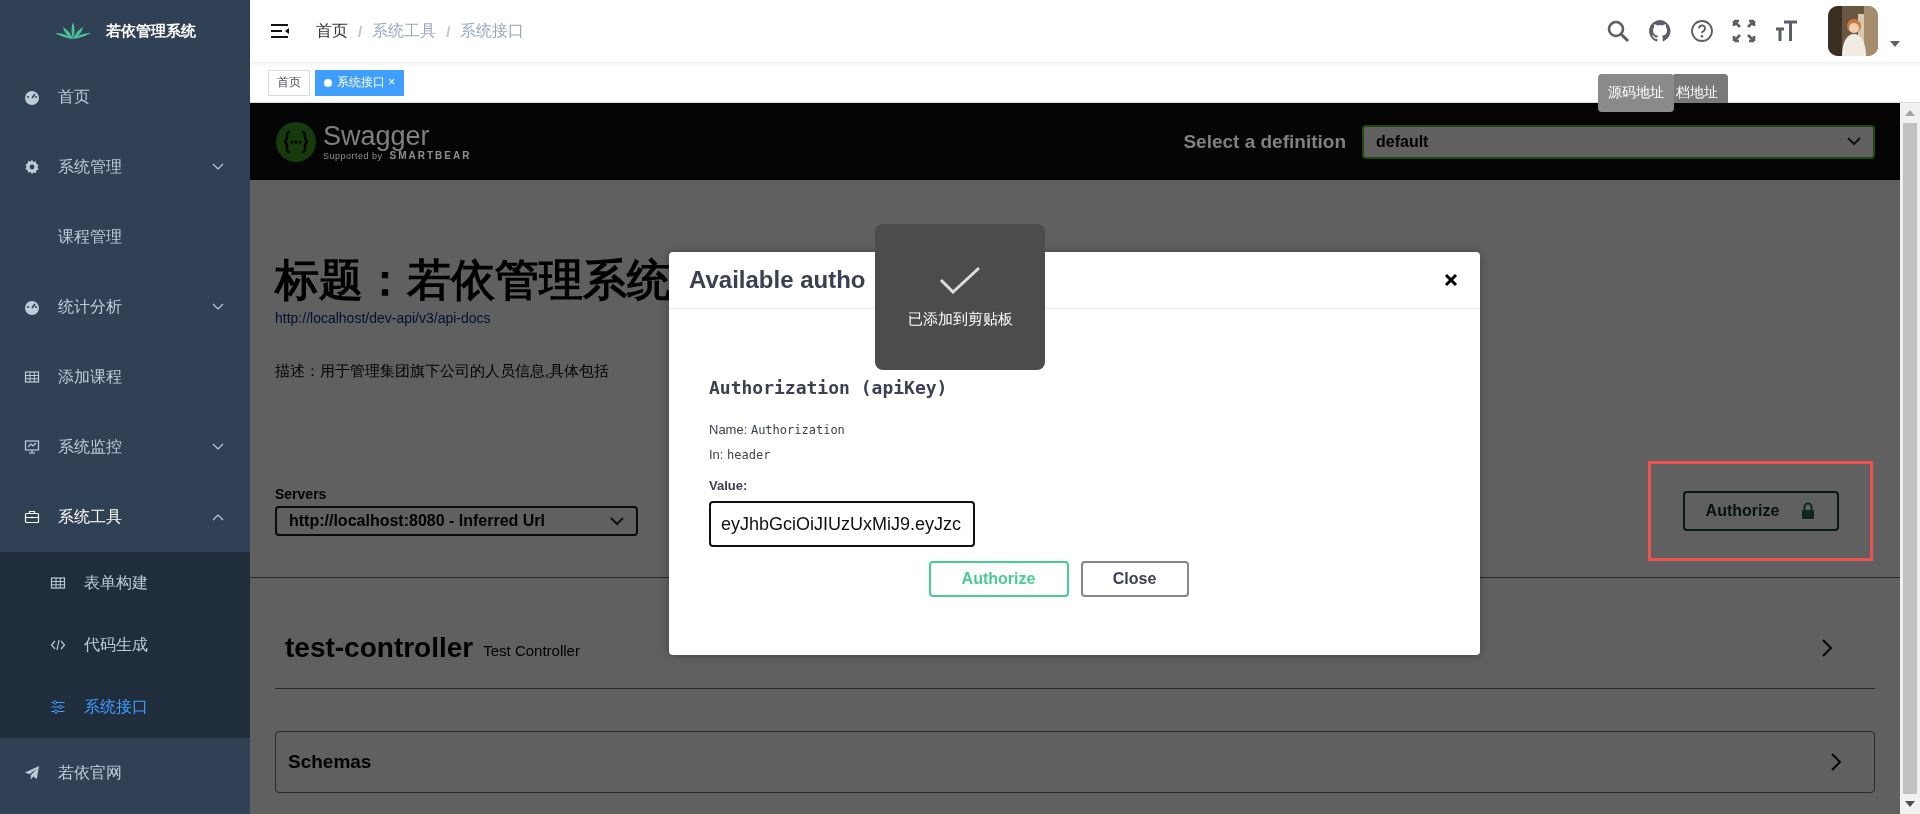 This screenshot has height=814, width=1920. What do you see at coordinates (58, 707) in the screenshot?
I see `sliders-icon` at bounding box center [58, 707].